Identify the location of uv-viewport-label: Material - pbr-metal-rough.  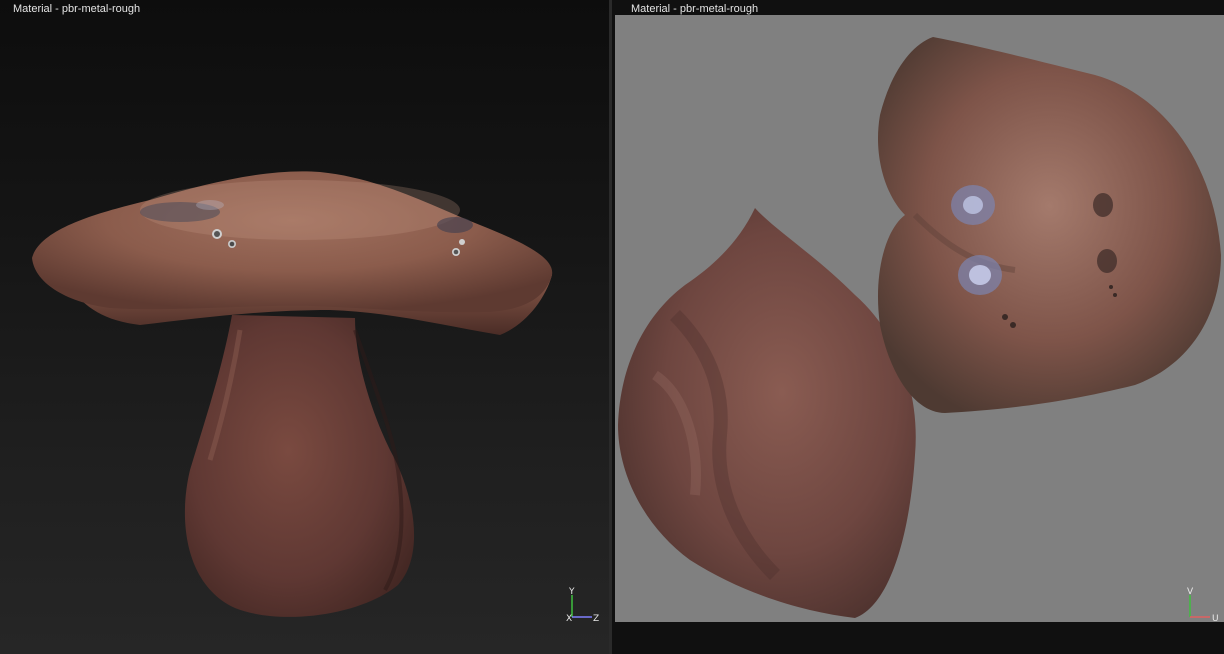
(695, 9).